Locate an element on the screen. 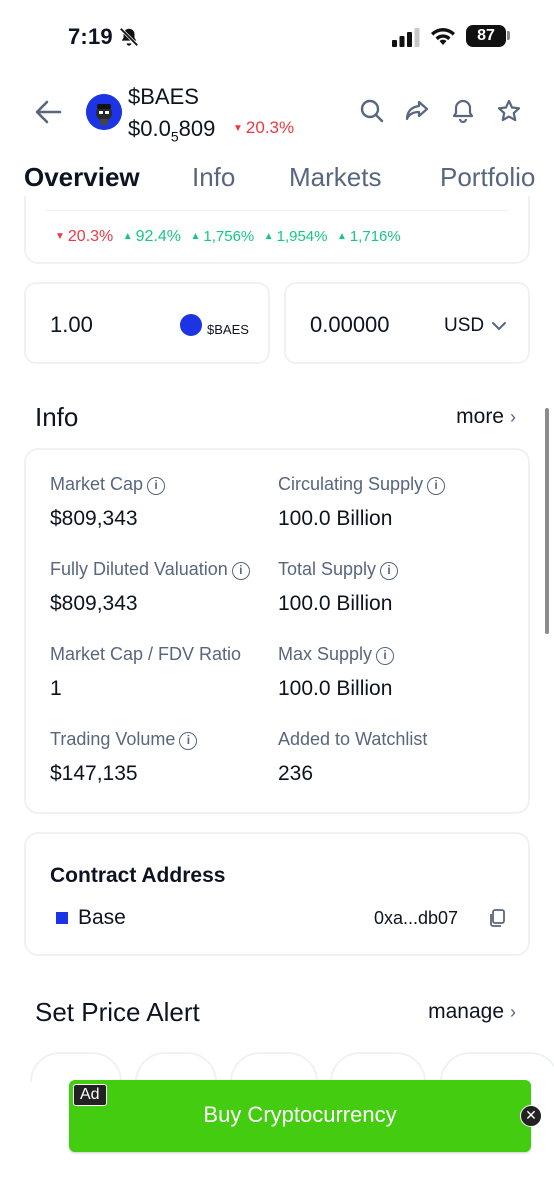 The image size is (554, 1199). share-icon is located at coordinates (417, 111).